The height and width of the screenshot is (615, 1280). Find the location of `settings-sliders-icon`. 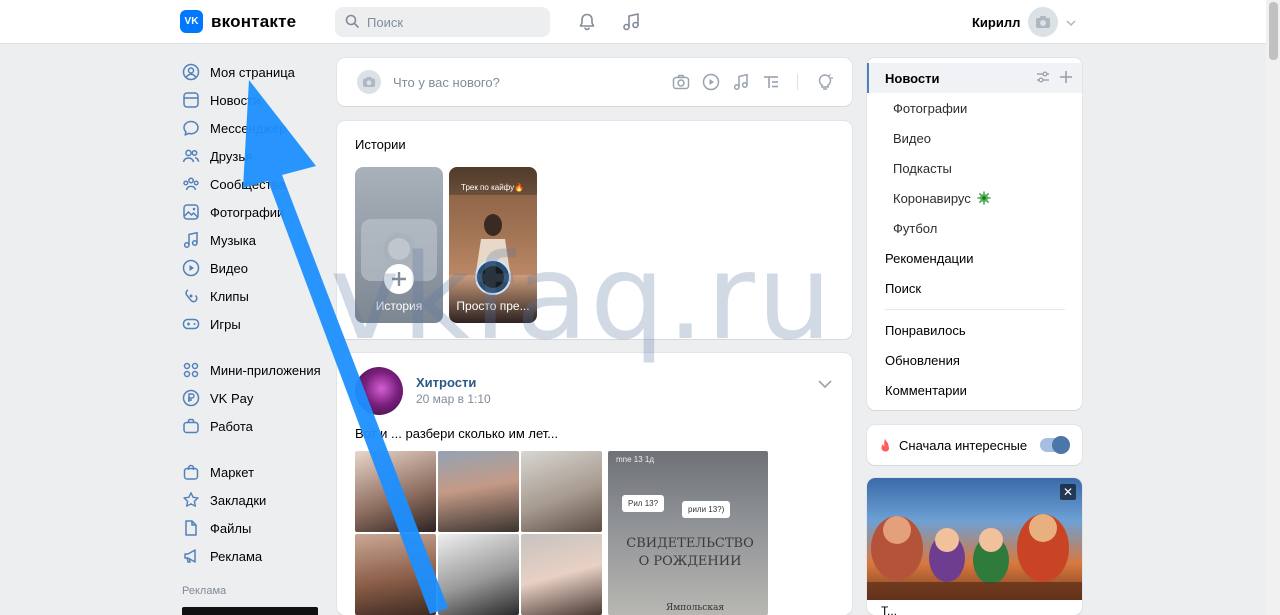

settings-sliders-icon is located at coordinates (1043, 78).